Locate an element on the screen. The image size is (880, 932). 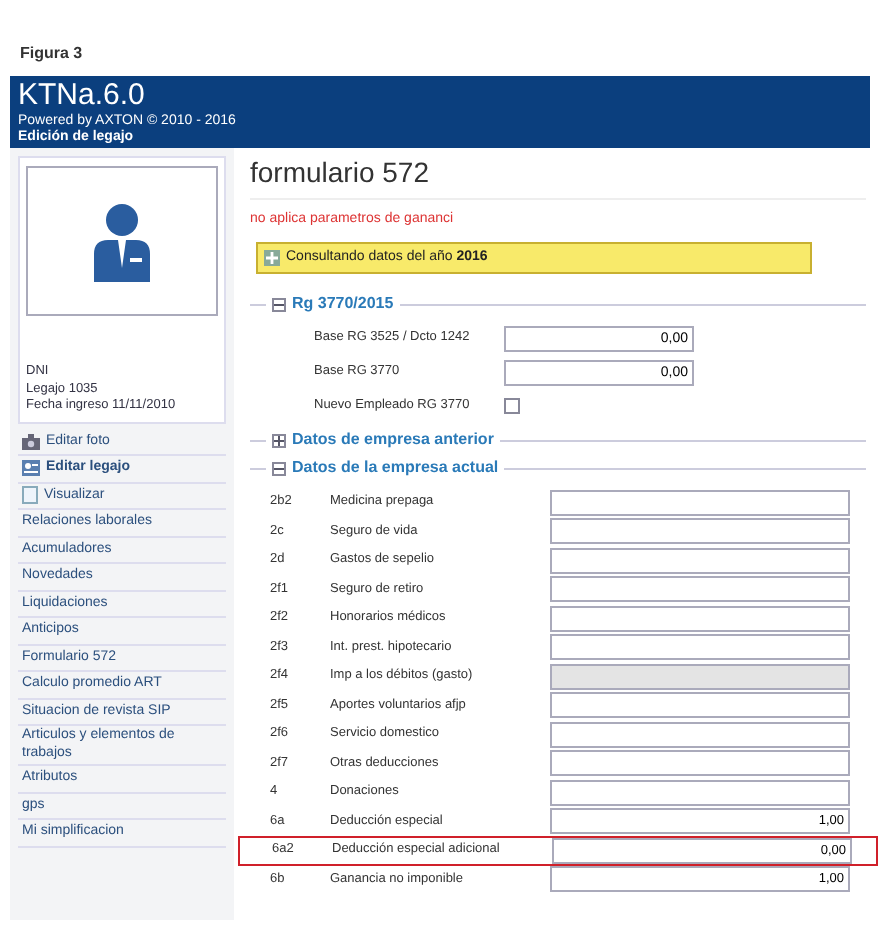
id-card-icon is located at coordinates (31, 468).